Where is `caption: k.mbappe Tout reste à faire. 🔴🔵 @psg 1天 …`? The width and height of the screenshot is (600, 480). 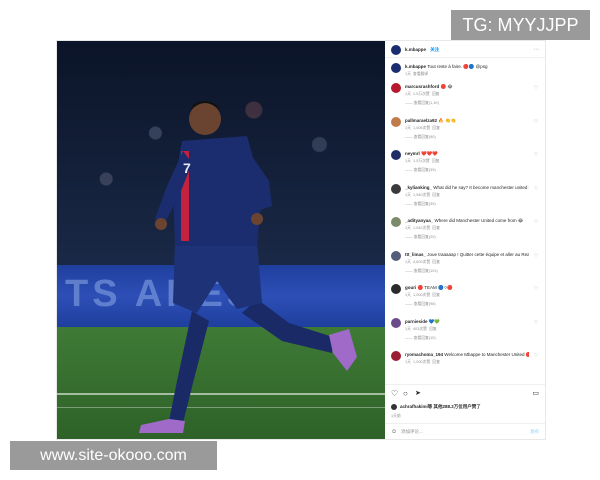
caption: k.mbappe Tout reste à faire. 🔴🔵 @psg 1天 … is located at coordinates (465, 72).